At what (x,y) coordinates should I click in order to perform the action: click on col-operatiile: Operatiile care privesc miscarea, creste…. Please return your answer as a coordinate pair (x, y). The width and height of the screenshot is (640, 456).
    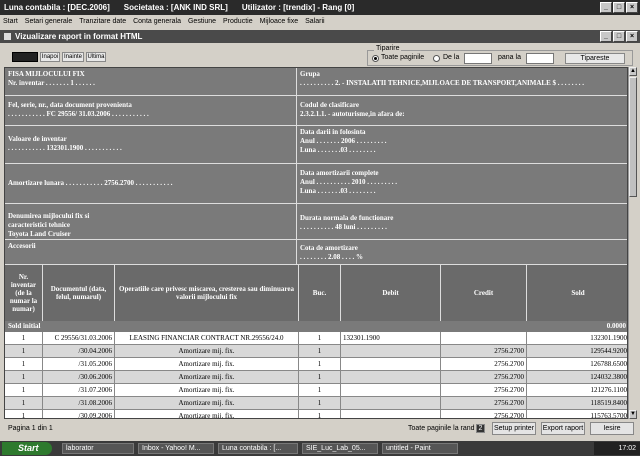
    Looking at the image, I should click on (207, 293).